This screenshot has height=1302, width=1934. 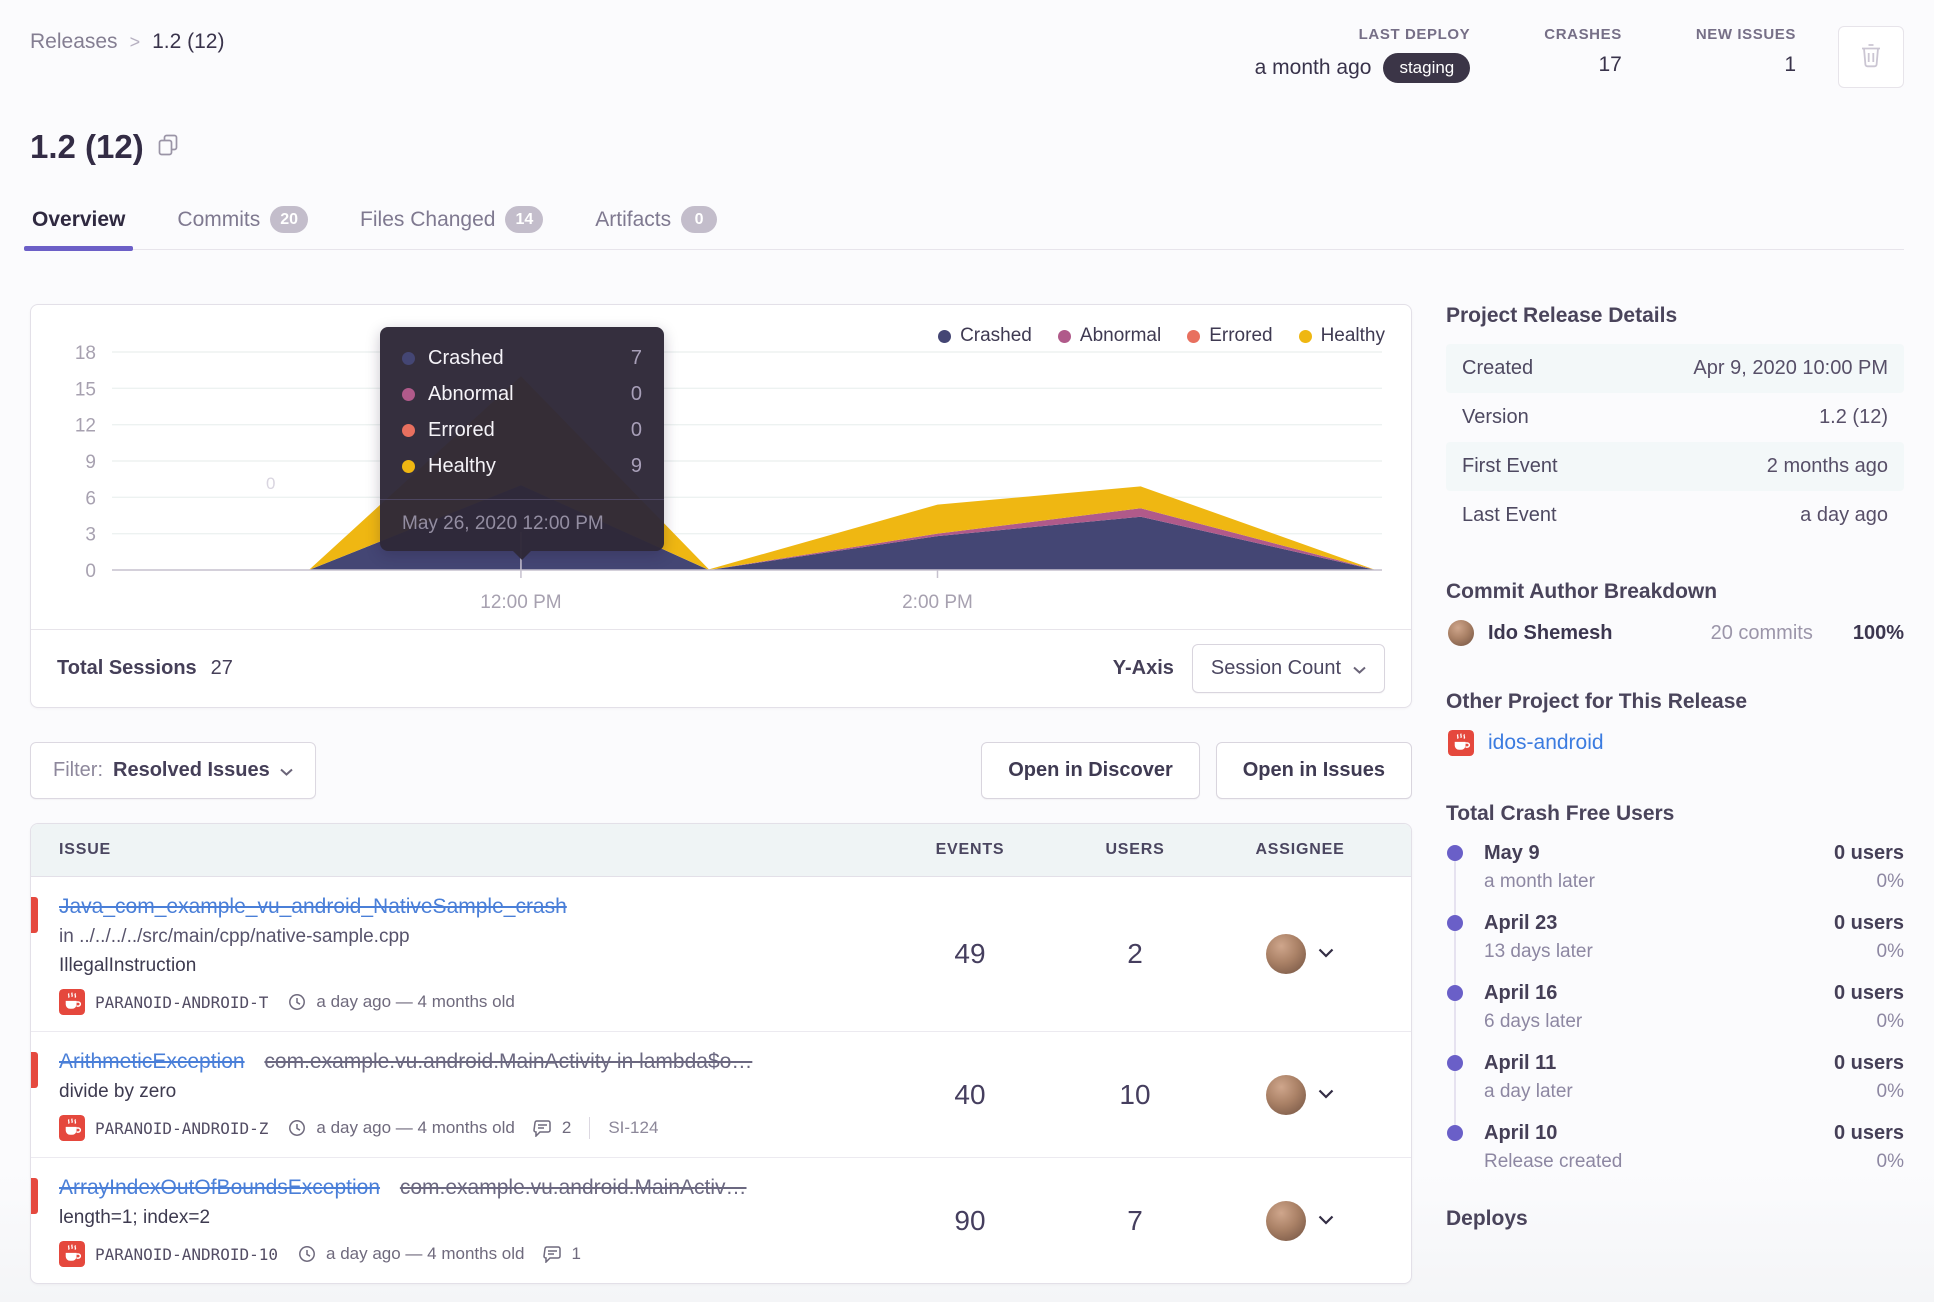 I want to click on list-item: April 23 13 days later 0 users 0%, so click(x=1675, y=937).